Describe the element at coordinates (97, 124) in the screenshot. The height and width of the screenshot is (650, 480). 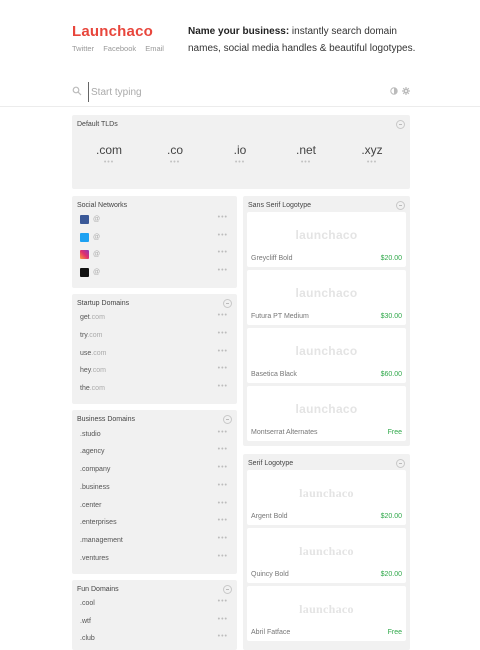
I see `panel-title: Default TLDs` at that location.